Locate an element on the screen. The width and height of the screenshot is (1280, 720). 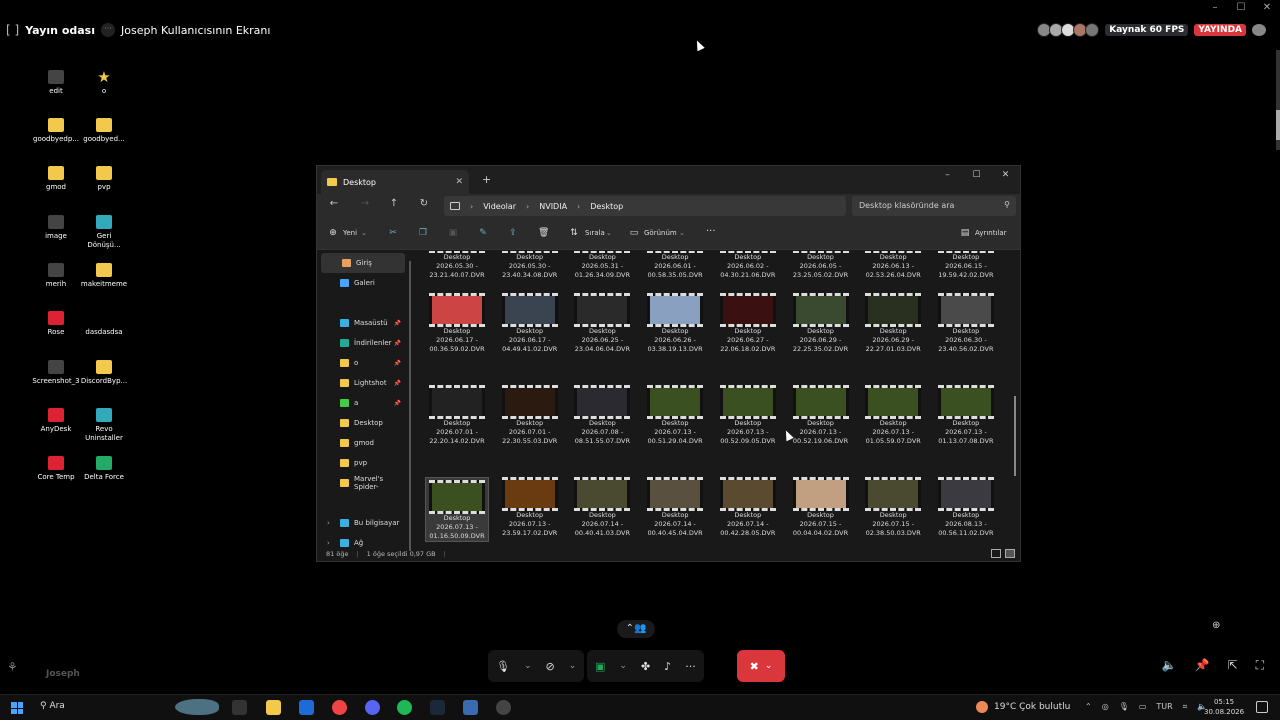
file-explorer-icon is located at coordinates (273, 707).